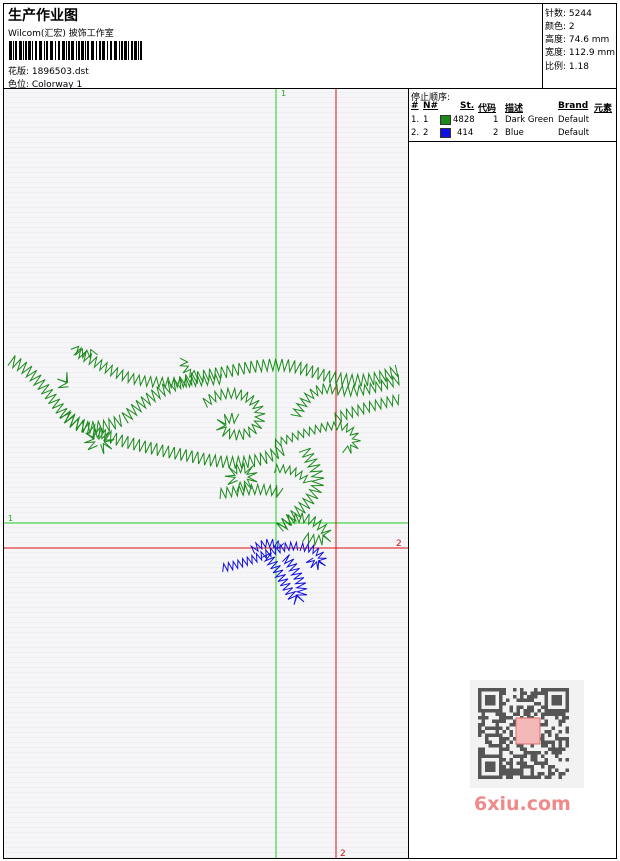  I want to click on guide-label-red-bottom: 2, so click(343, 853).